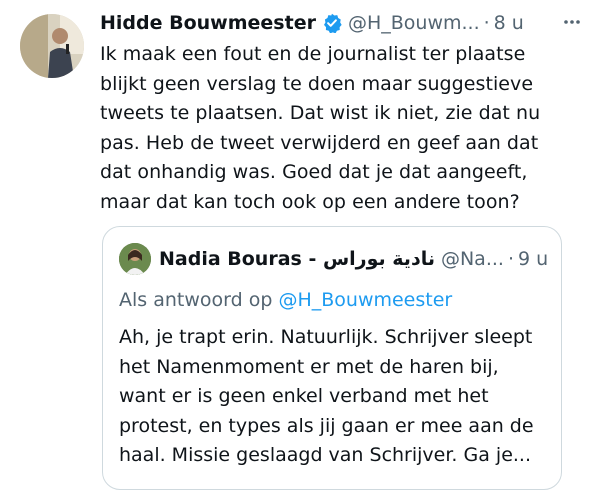  I want to click on tweet-header: Hidde Bouwmeester @H_Bouwm... · 8 u, so click(348, 23).